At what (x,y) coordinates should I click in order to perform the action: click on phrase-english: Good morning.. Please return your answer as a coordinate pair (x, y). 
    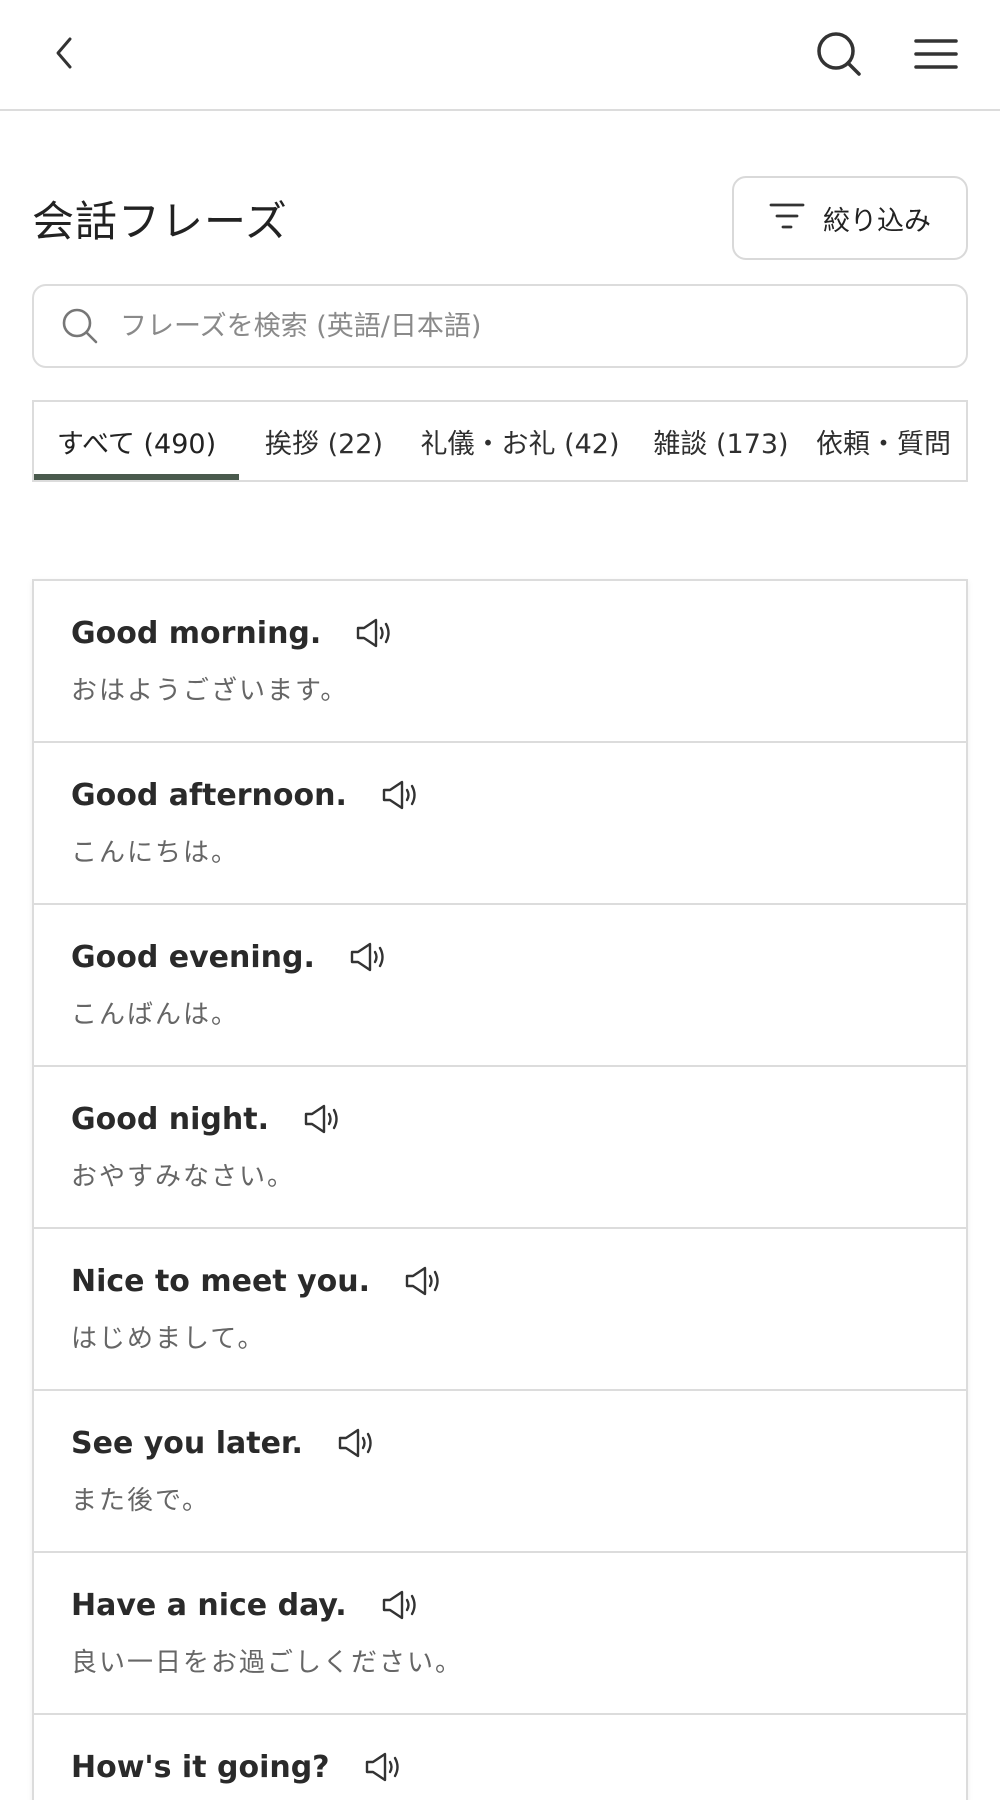
    Looking at the image, I should click on (196, 633).